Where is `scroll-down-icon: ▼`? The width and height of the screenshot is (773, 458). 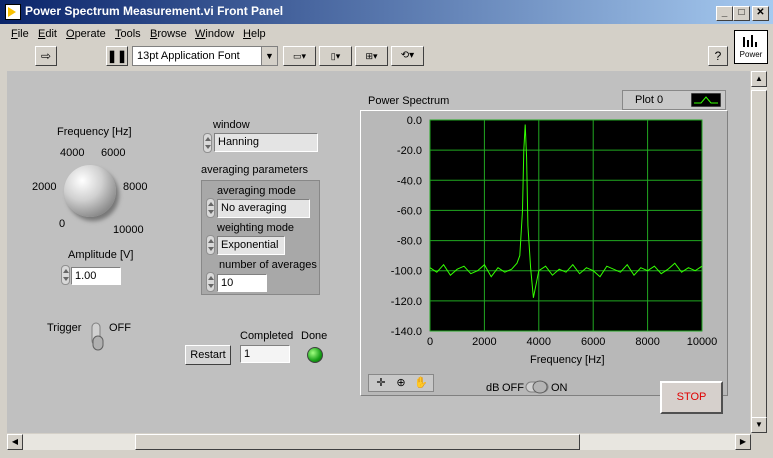
scroll-down-icon: ▼ is located at coordinates (759, 425).